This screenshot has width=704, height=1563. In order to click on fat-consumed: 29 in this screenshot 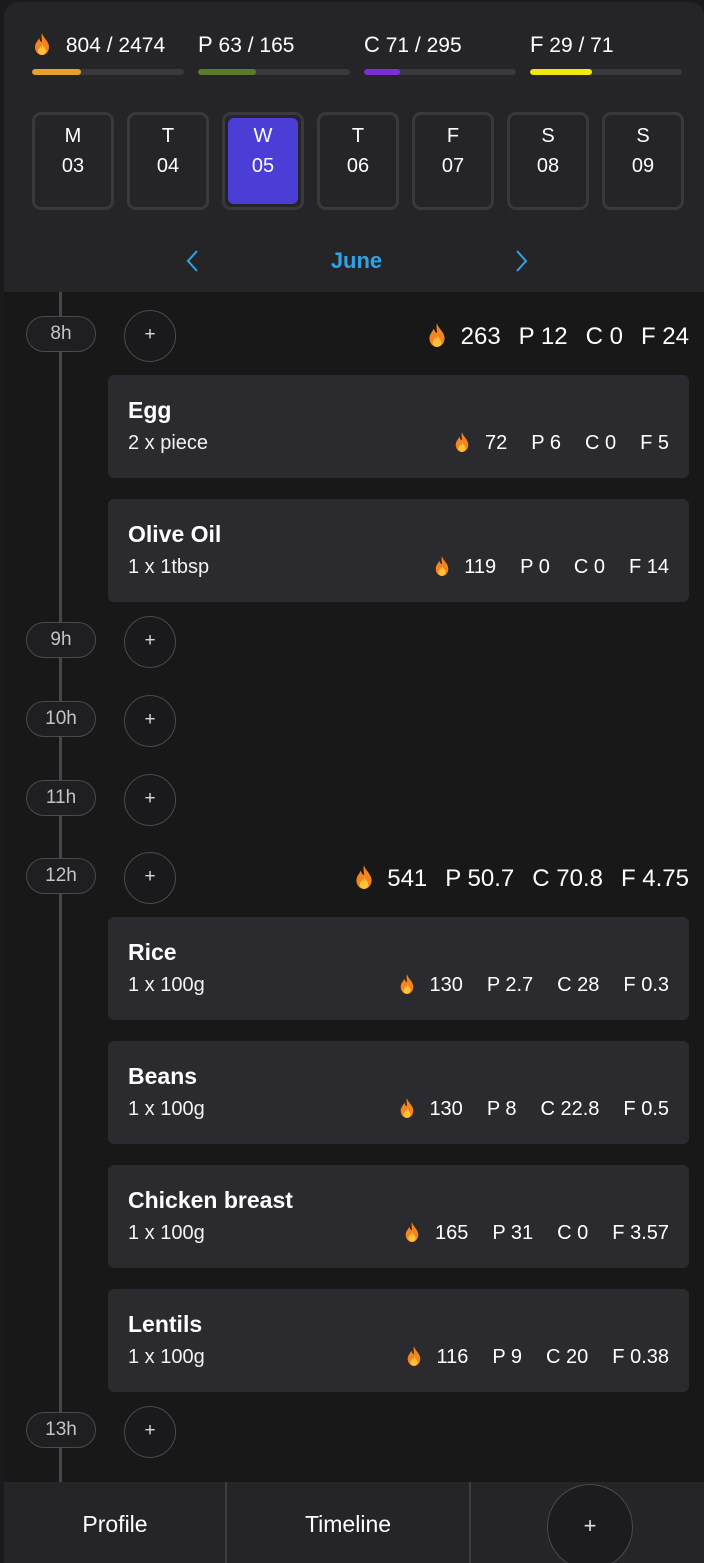, I will do `click(561, 45)`.